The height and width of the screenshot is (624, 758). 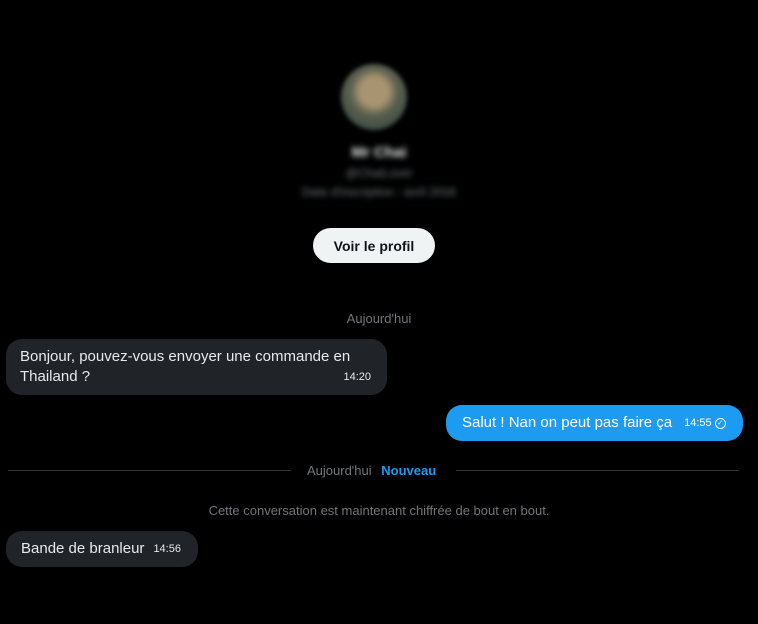 What do you see at coordinates (374, 245) in the screenshot?
I see `view-profile-button: Voir le profil` at bounding box center [374, 245].